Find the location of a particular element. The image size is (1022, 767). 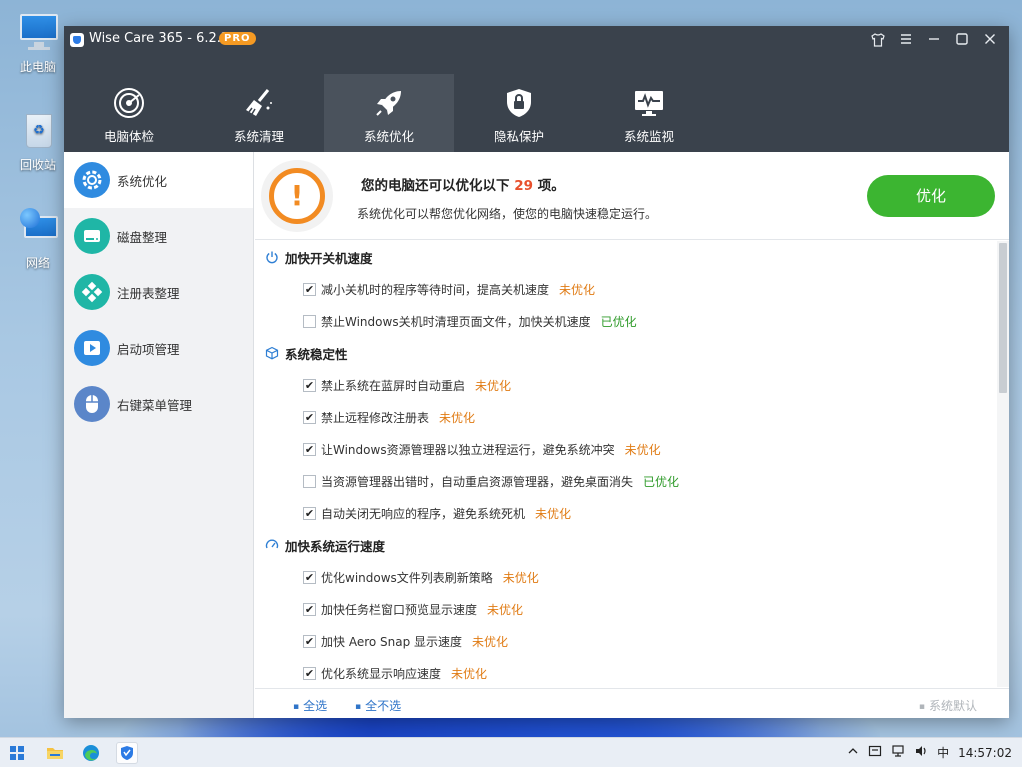

wise-care-icon is located at coordinates (127, 753).